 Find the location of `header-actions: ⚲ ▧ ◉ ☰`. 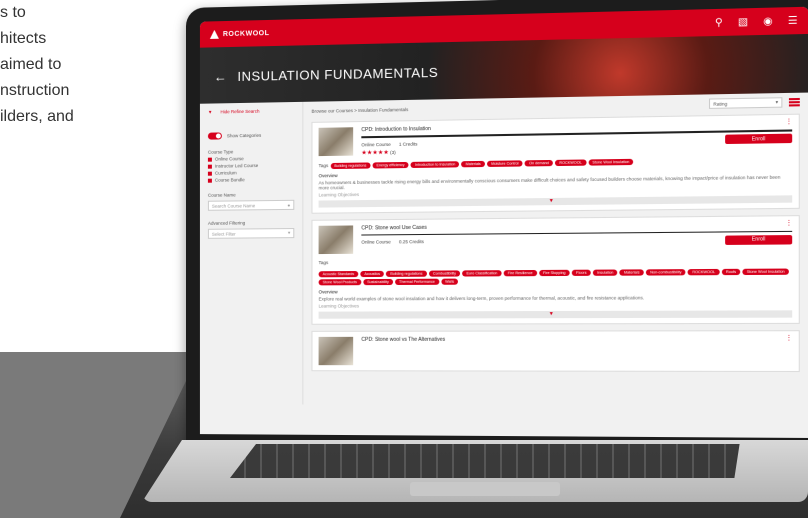

header-actions: ⚲ ▧ ◉ ☰ is located at coordinates (756, 21).